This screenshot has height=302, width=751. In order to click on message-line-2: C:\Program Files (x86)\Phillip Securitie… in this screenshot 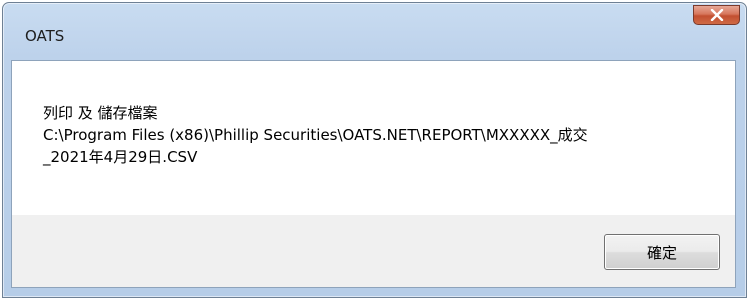, I will do `click(315, 135)`.